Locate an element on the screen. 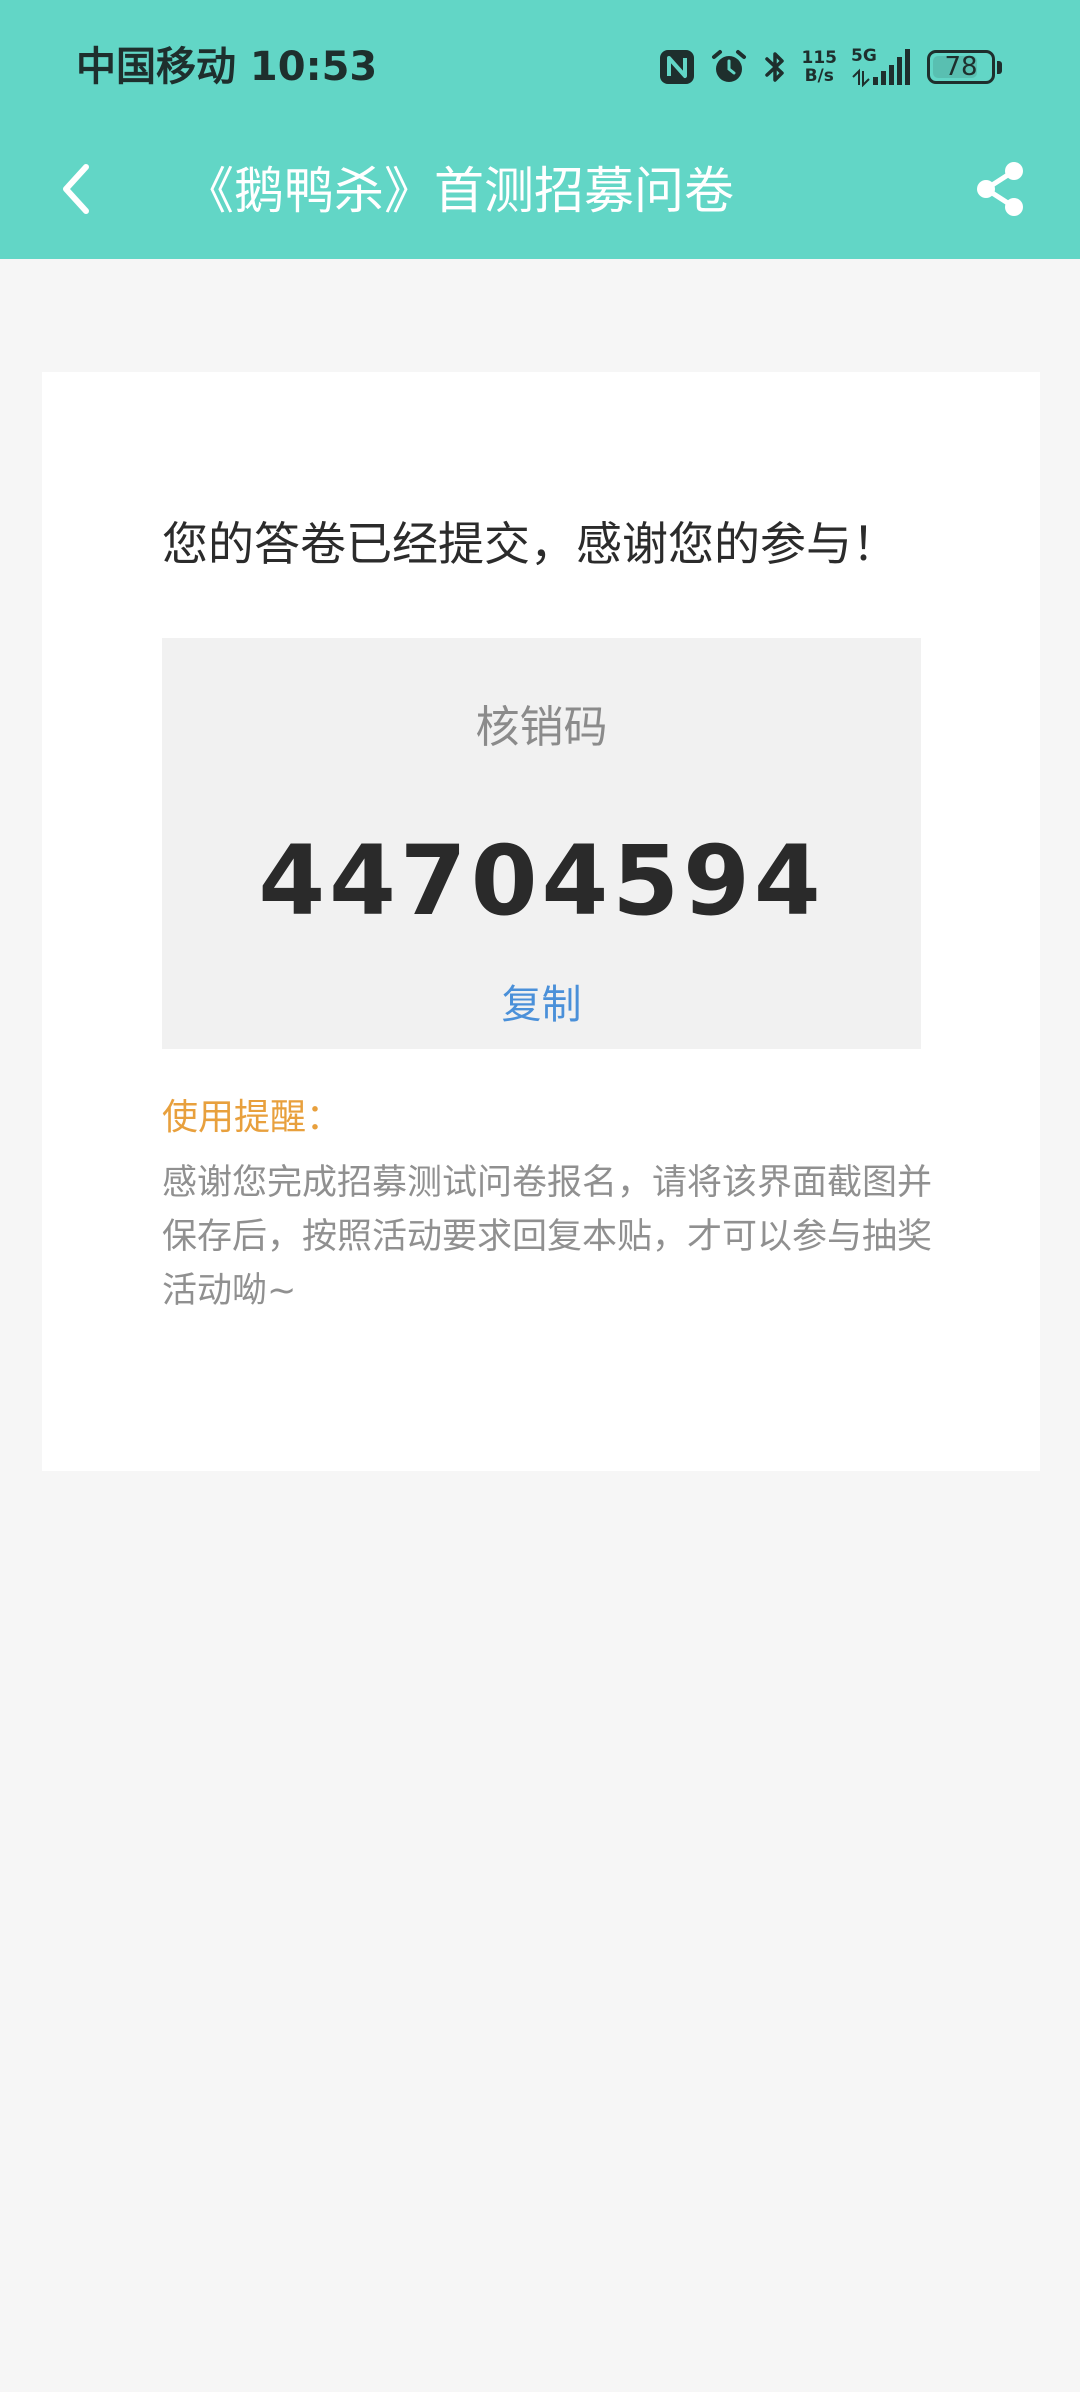  verification-code-box: 核销码 44704594 复制 is located at coordinates (541, 843).